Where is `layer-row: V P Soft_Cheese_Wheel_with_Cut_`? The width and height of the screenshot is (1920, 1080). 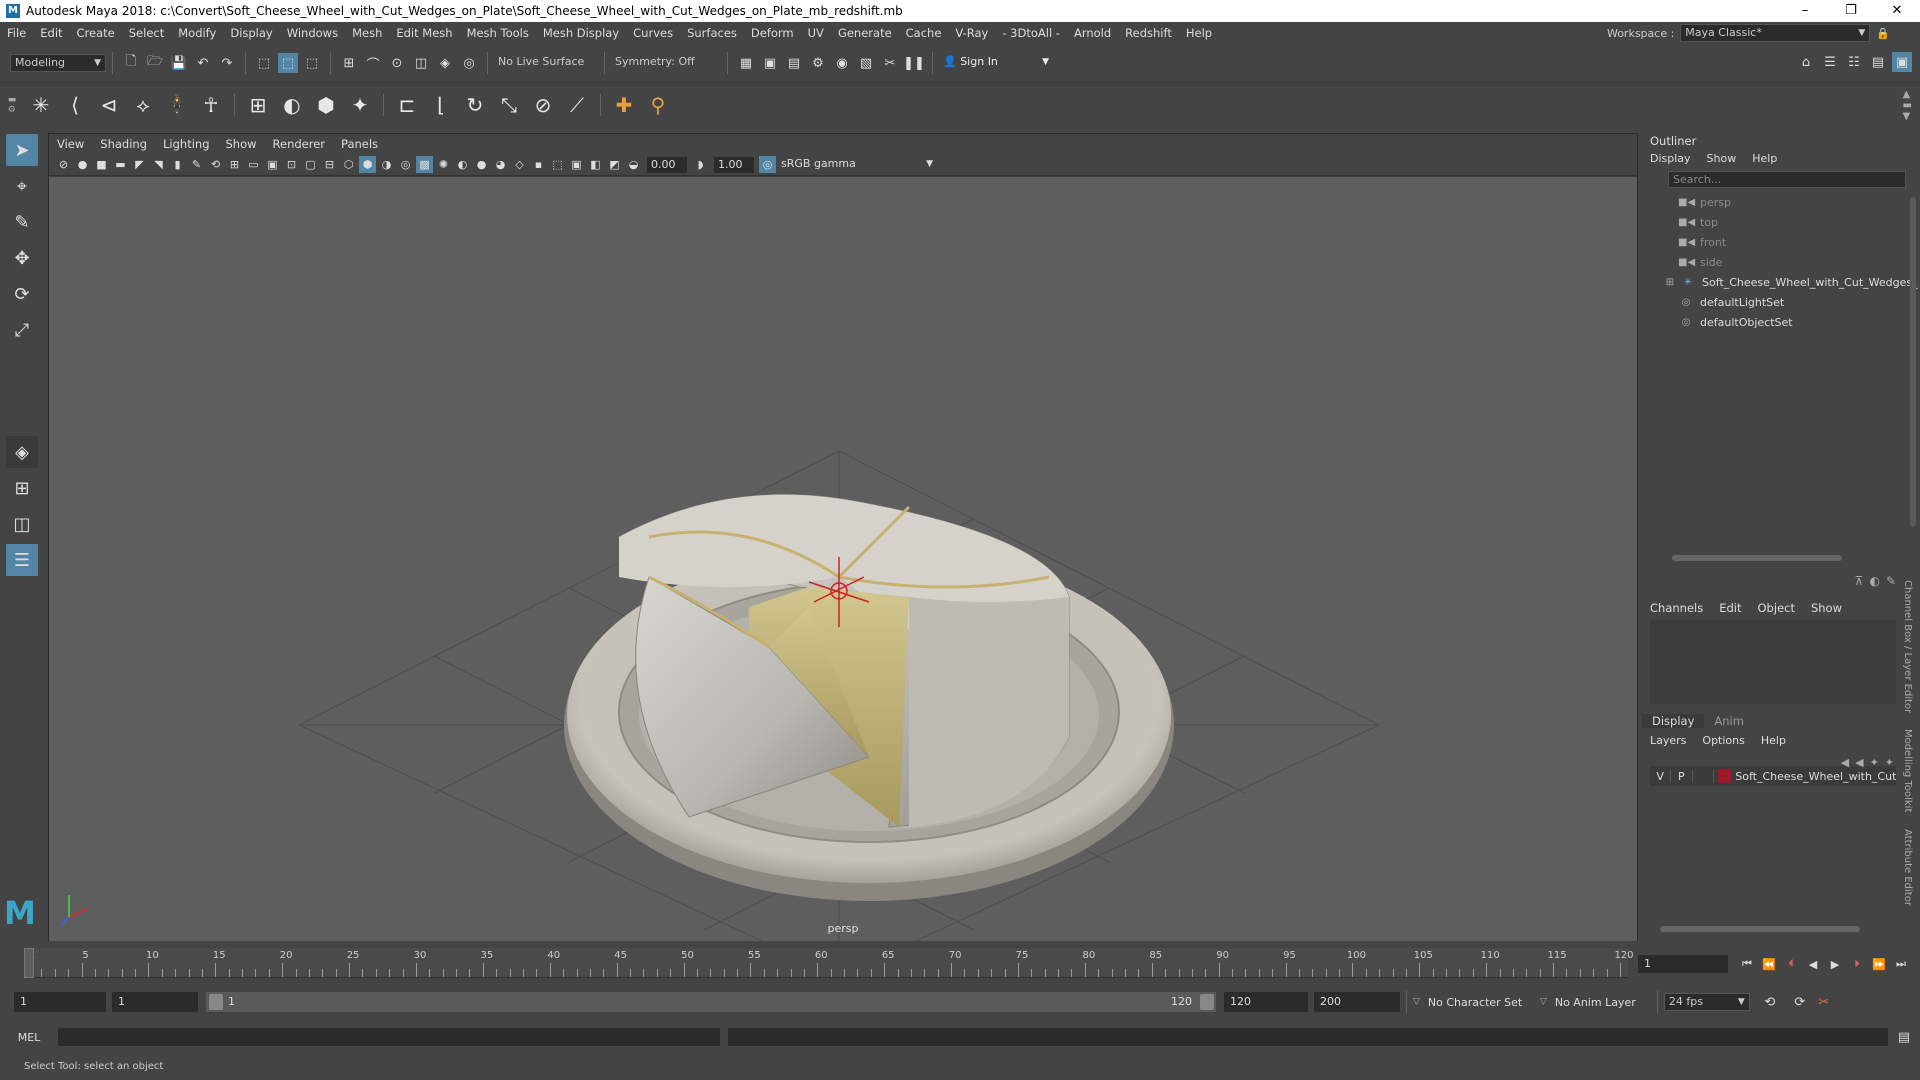 layer-row: V P Soft_Cheese_Wheel_with_Cut_ is located at coordinates (1773, 776).